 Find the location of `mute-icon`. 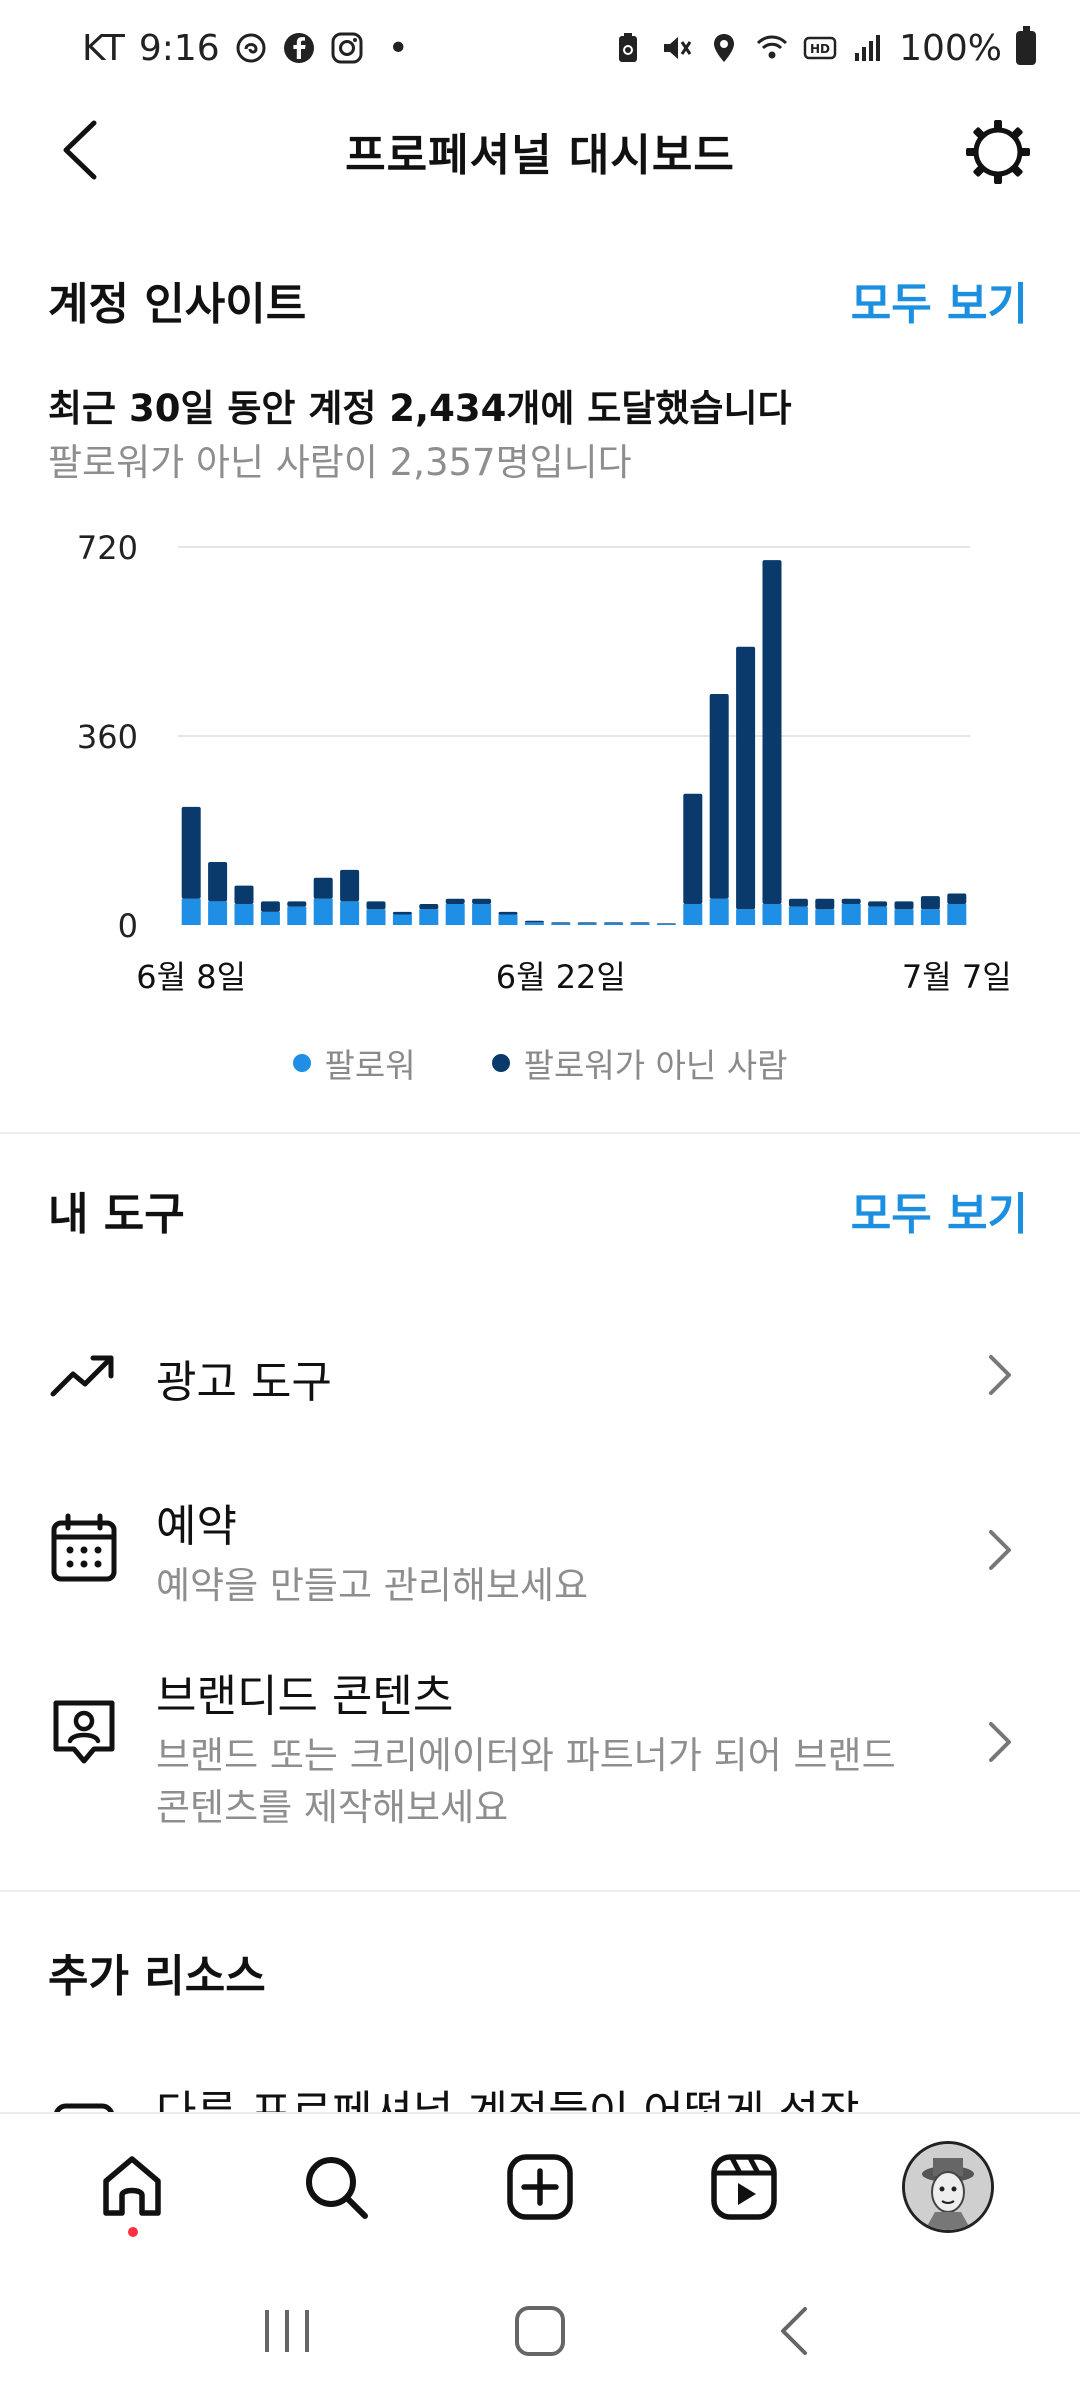

mute-icon is located at coordinates (678, 48).